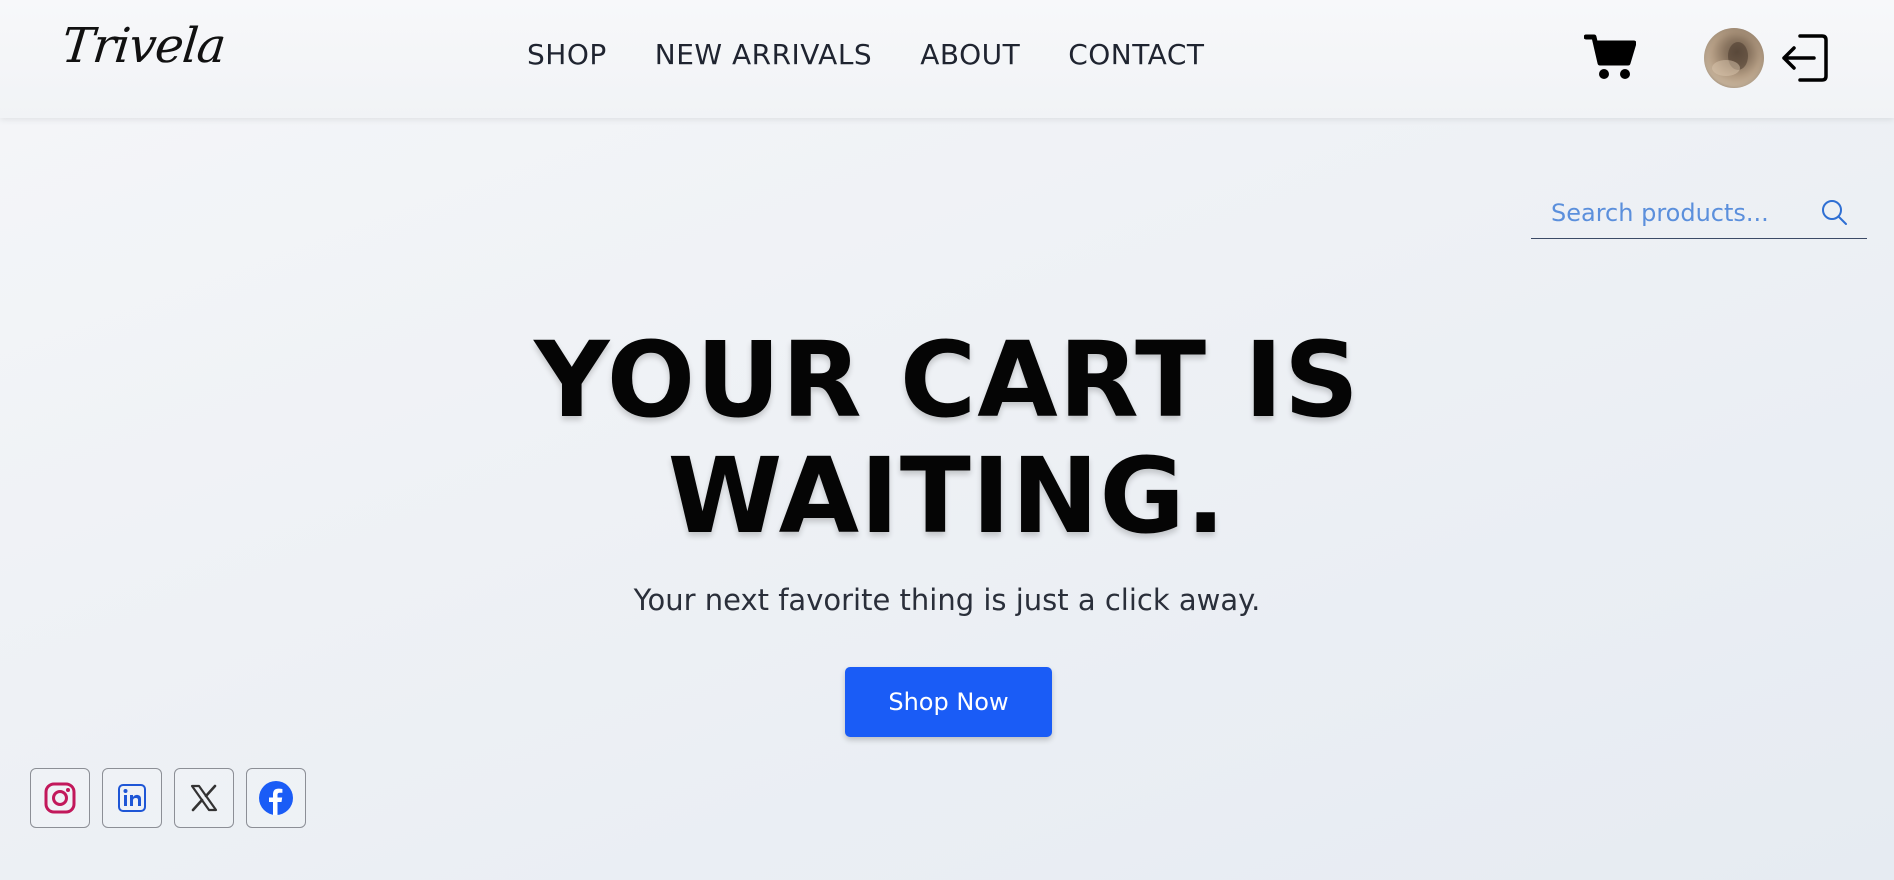 The width and height of the screenshot is (1894, 880). What do you see at coordinates (168, 798) in the screenshot?
I see `social-links` at bounding box center [168, 798].